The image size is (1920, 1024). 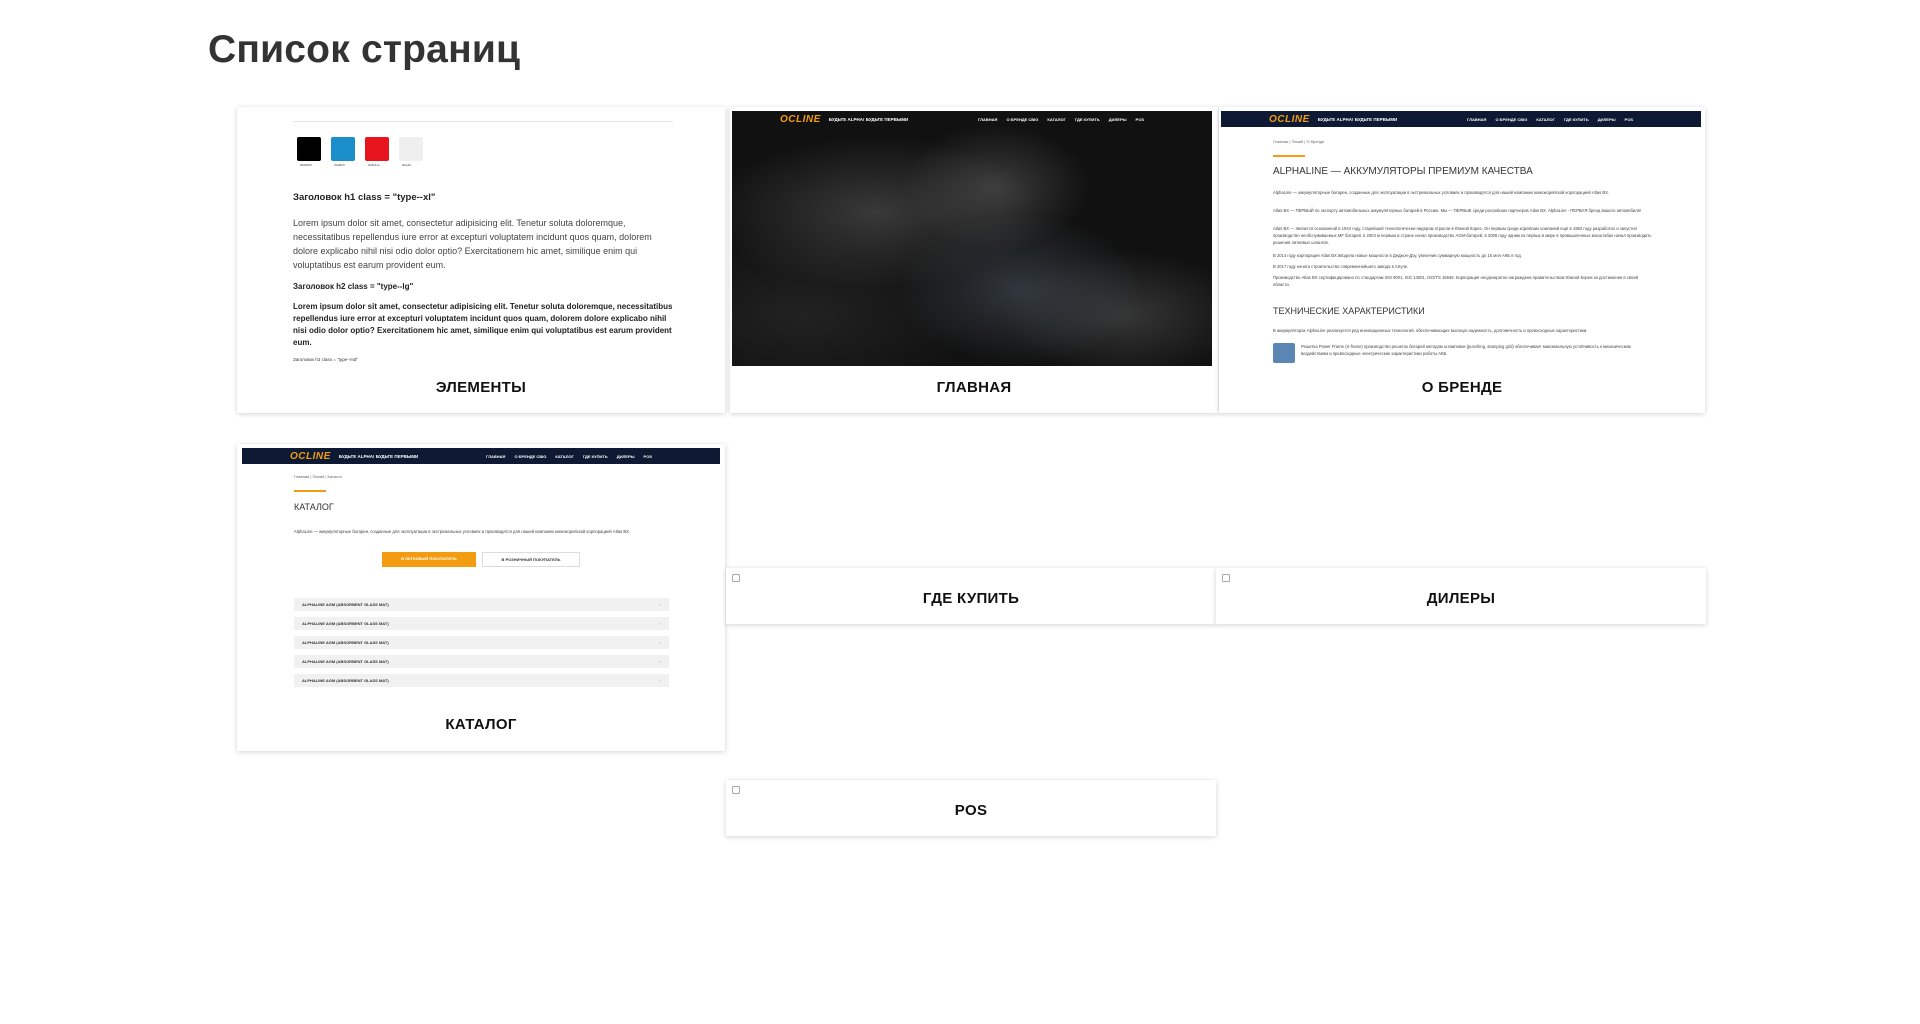 I want to click on card-label-where-to-buy: ГДЕ КУПИТЬ, so click(x=971, y=598).